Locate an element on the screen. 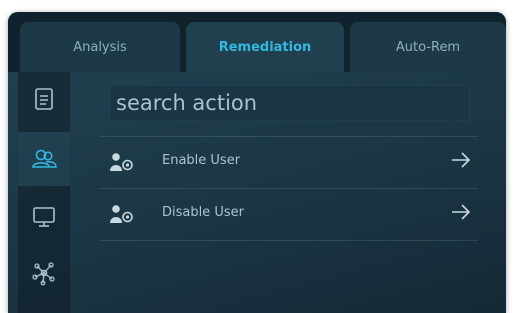 The height and width of the screenshot is (313, 514). tab-analysis-label: Analysis is located at coordinates (100, 47).